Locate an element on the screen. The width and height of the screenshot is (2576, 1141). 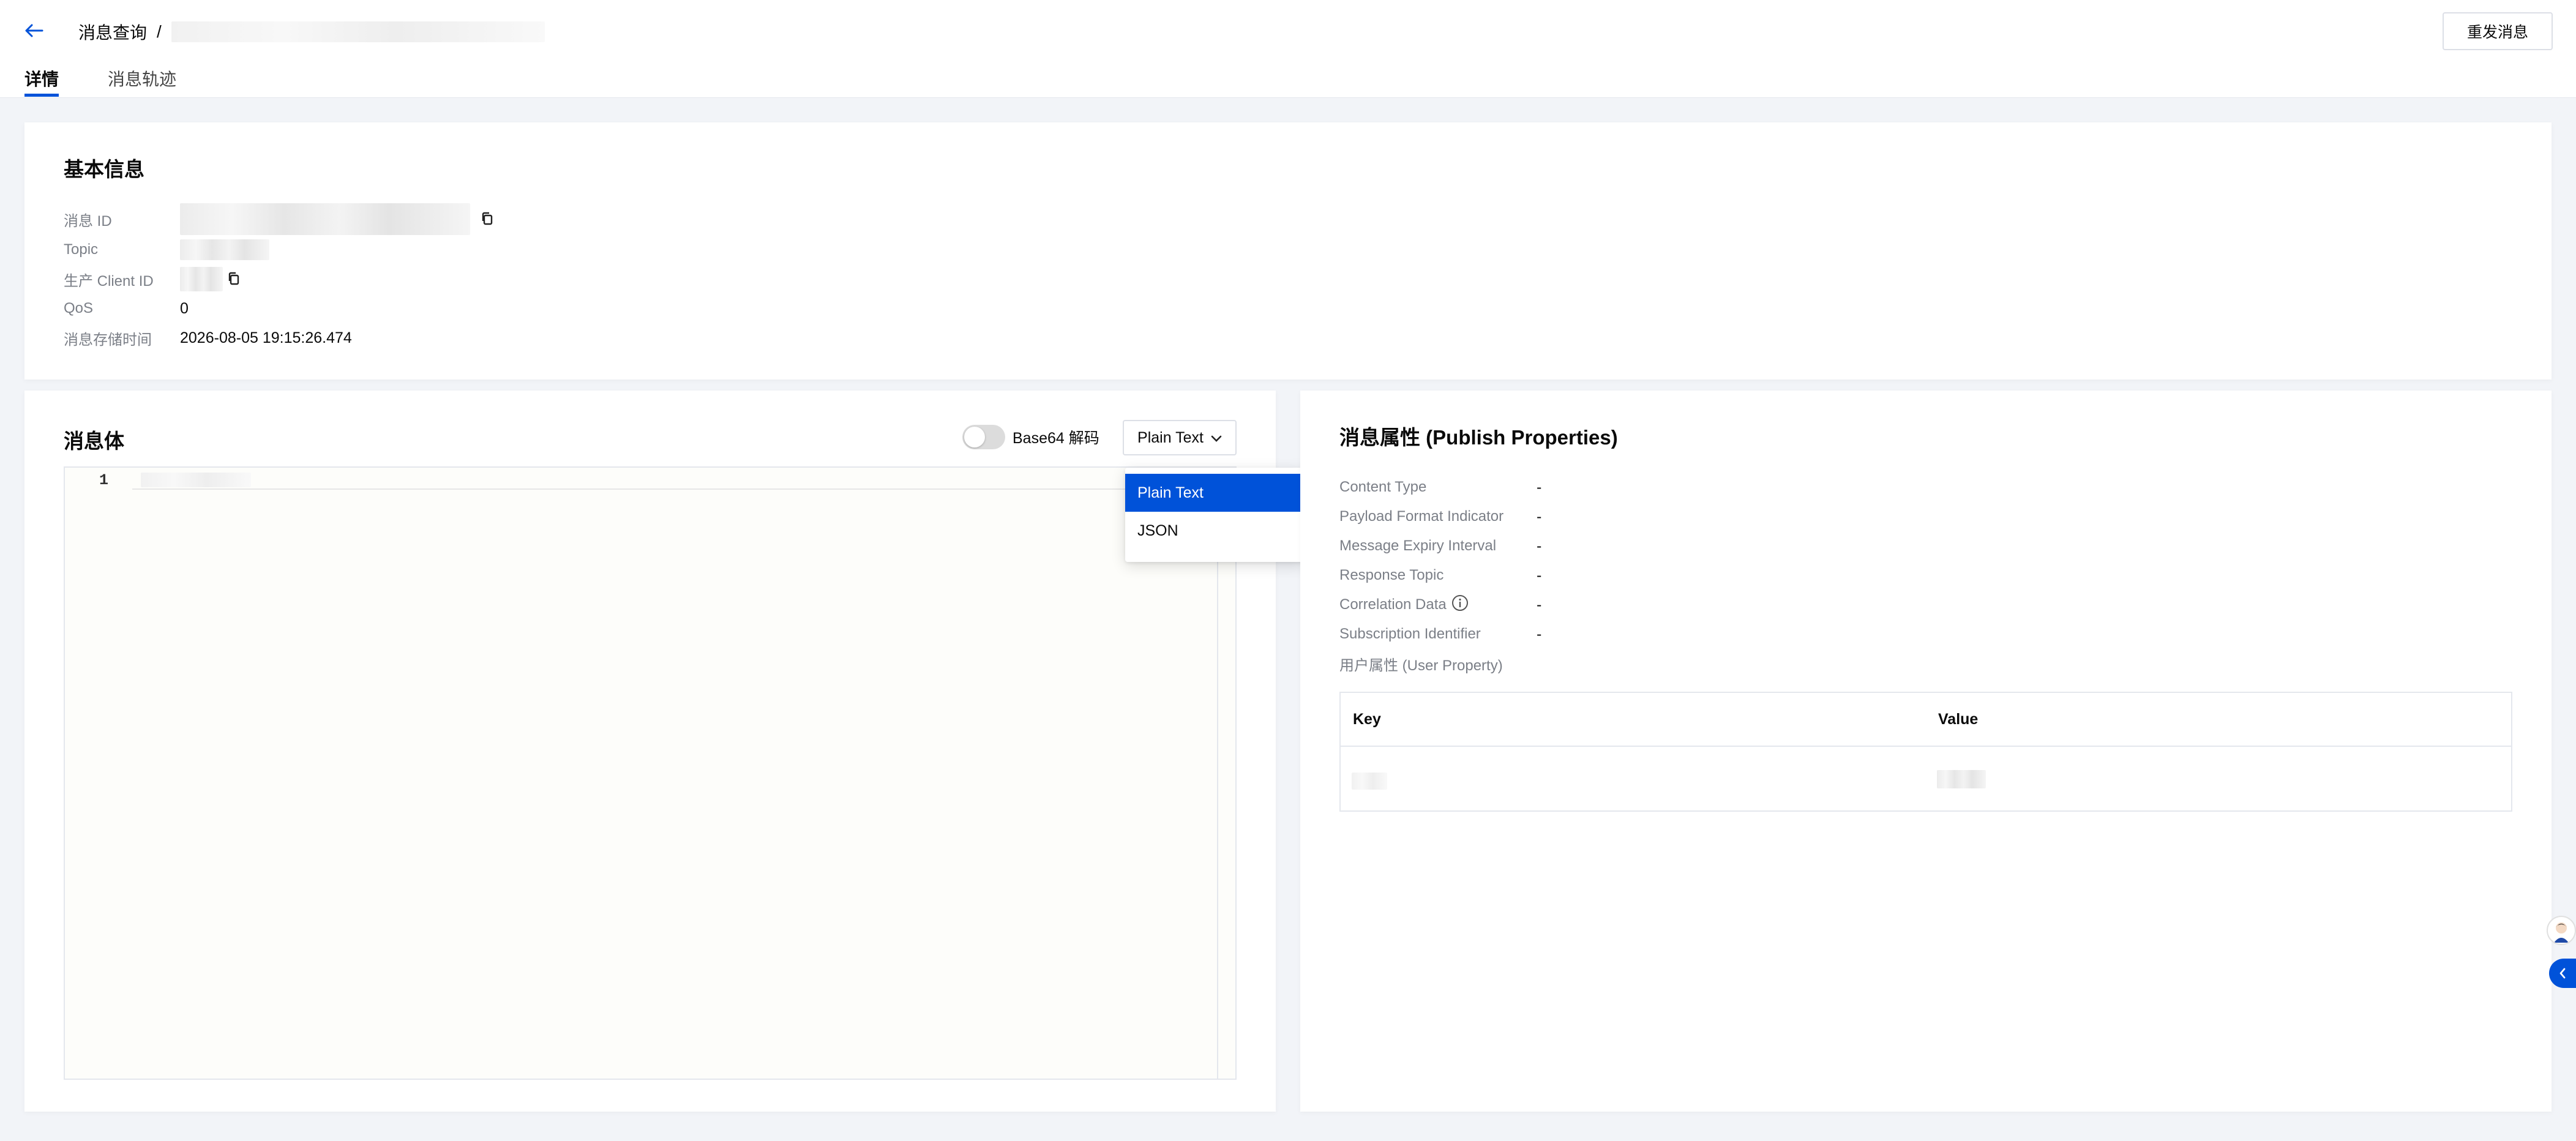
info-label: 消息 ID is located at coordinates (88, 221).